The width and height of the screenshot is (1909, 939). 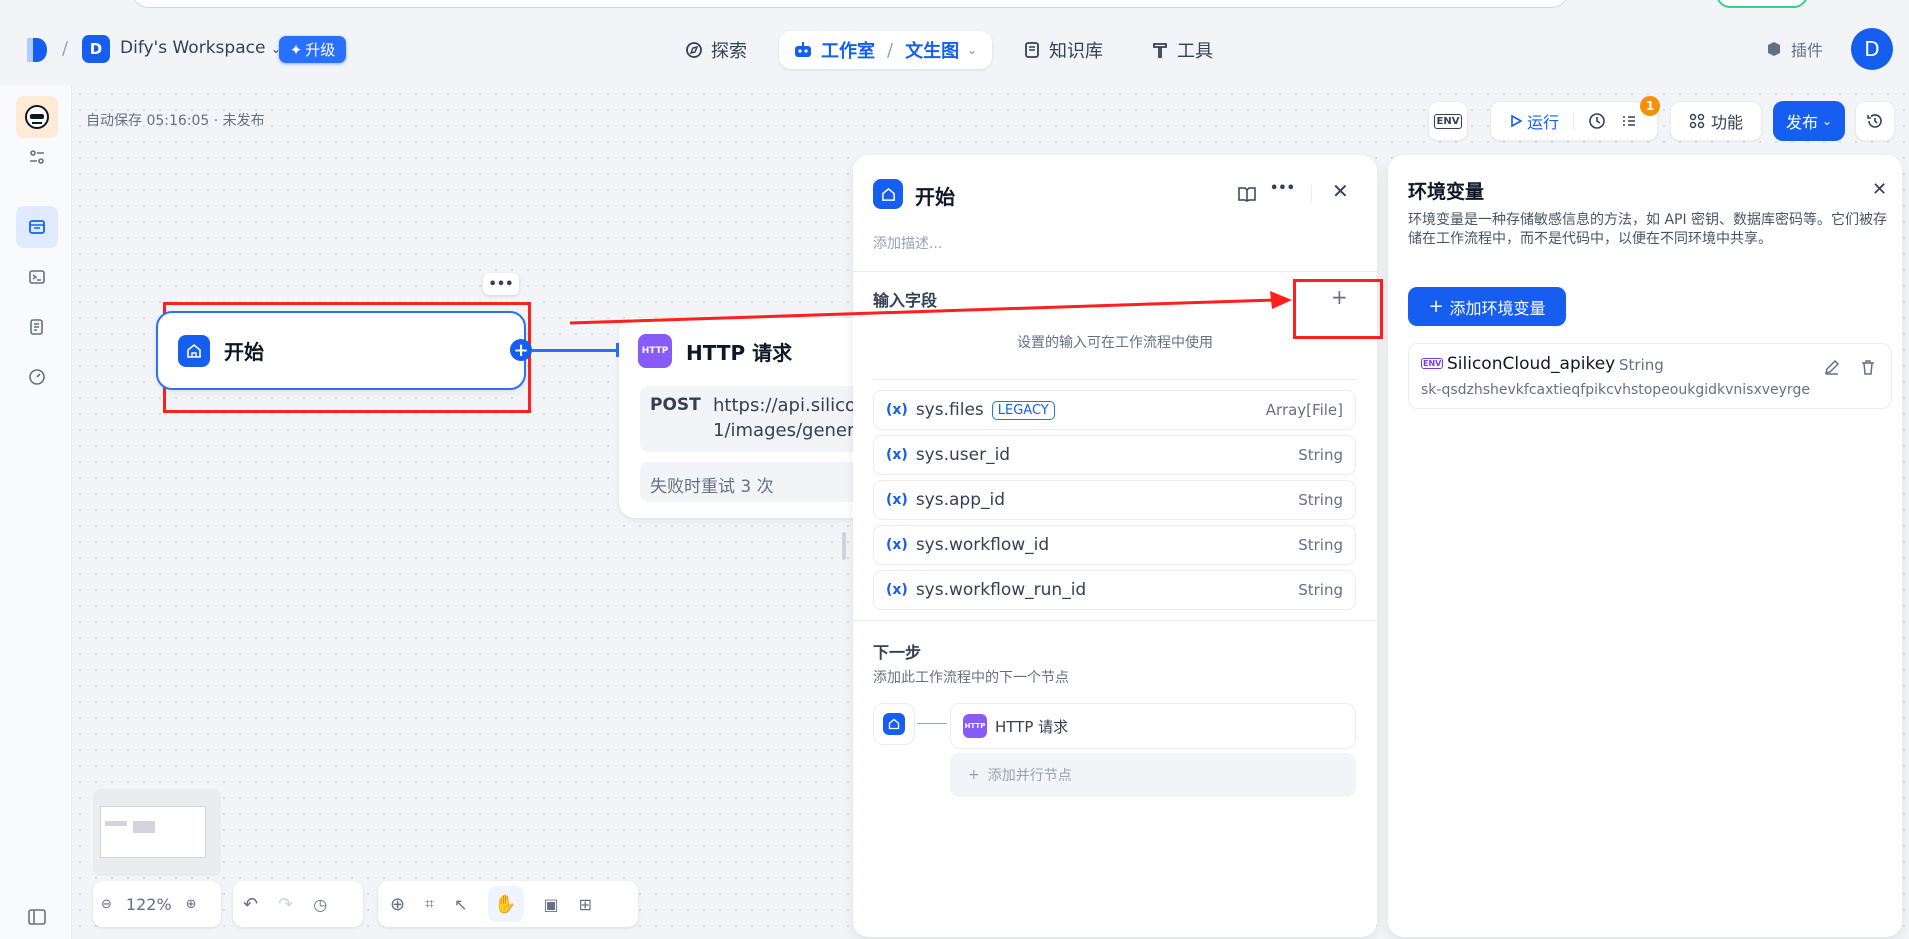 I want to click on hand-icon: ✋, so click(x=505, y=904).